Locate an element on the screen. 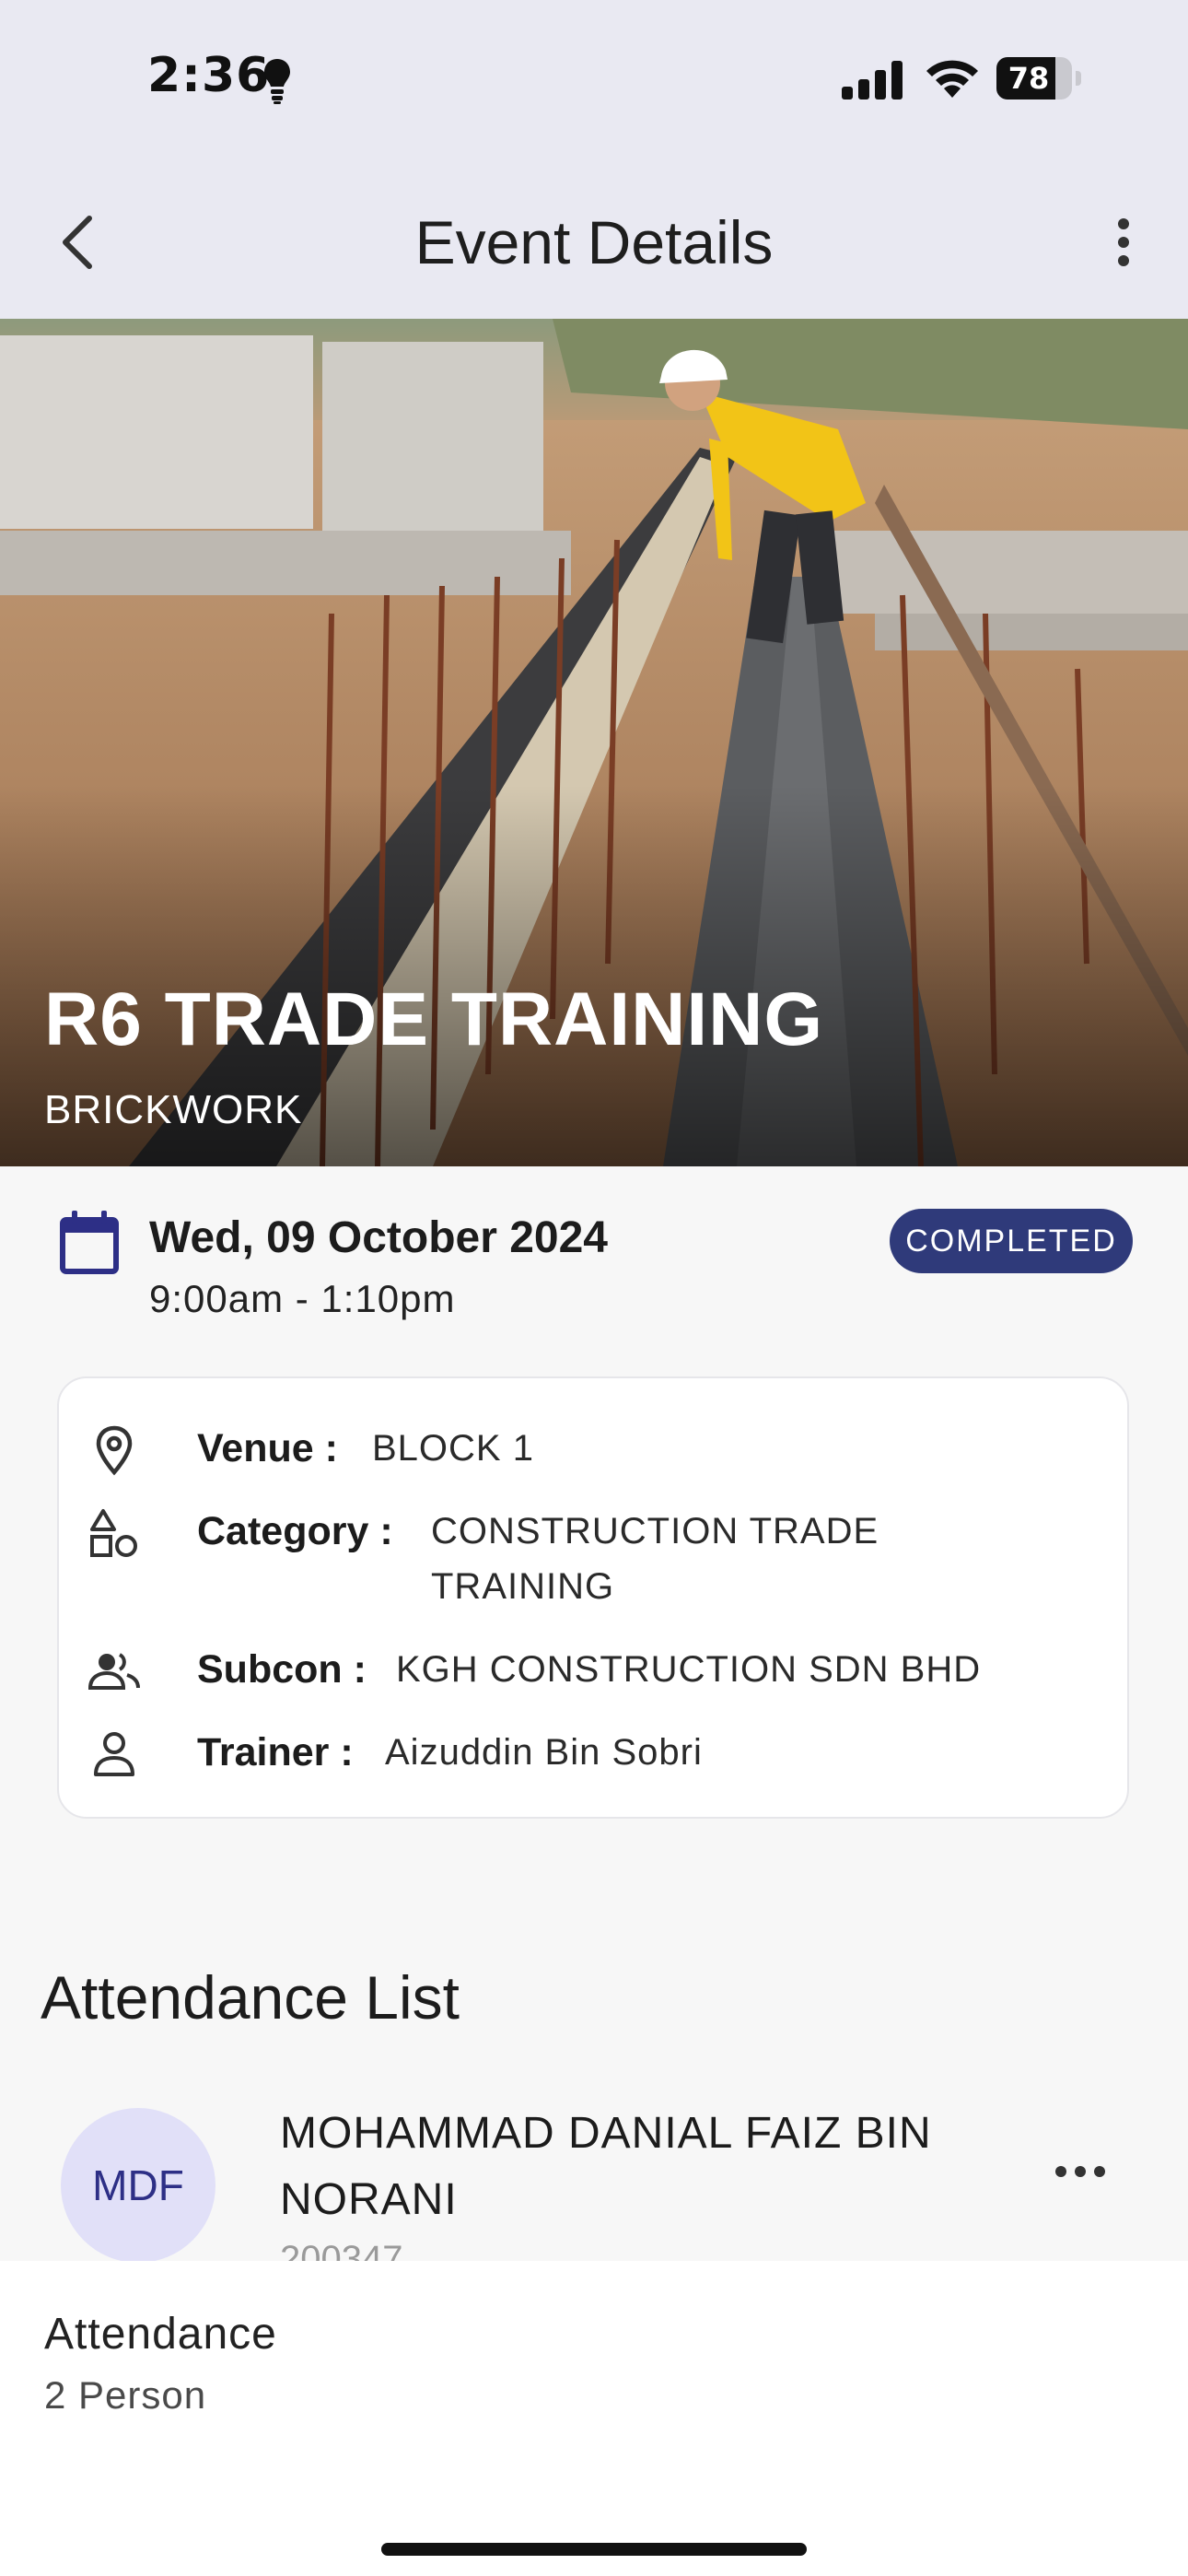  attendance-summary-panel: Attendance 2 Person is located at coordinates (594, 2418).